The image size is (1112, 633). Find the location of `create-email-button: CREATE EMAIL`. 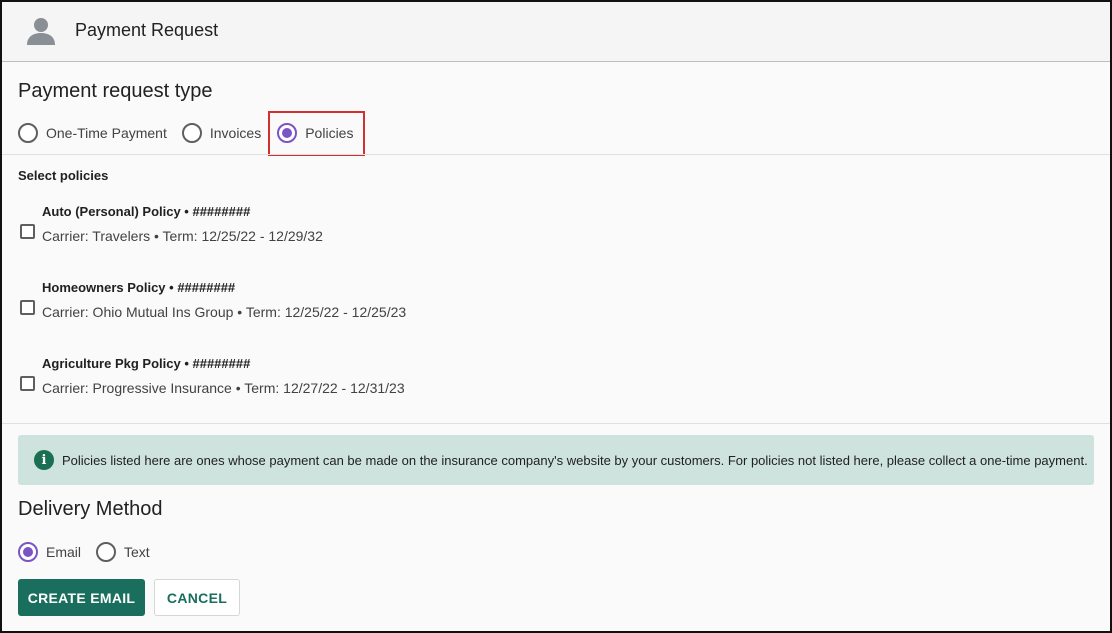

create-email-button: CREATE EMAIL is located at coordinates (81, 597).